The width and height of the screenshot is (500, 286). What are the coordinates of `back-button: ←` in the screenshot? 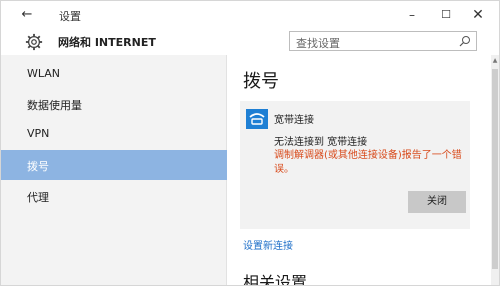 It's located at (27, 15).